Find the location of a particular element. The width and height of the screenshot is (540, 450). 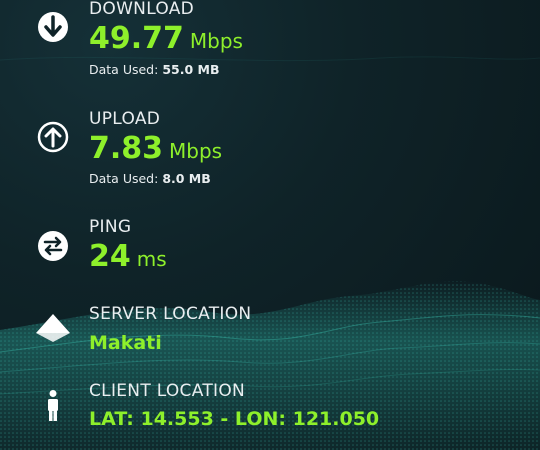

download-data-used-value: 55.0 MB is located at coordinates (191, 69).